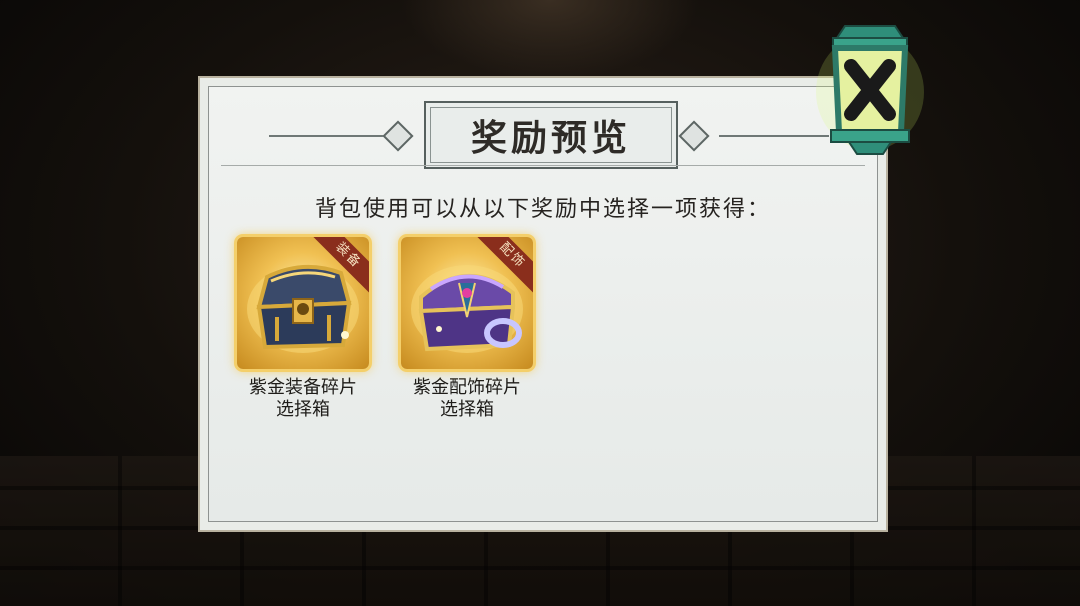 The image size is (1080, 606). What do you see at coordinates (467, 303) in the screenshot?
I see `purple-accessory-chest-icon: 配饰` at bounding box center [467, 303].